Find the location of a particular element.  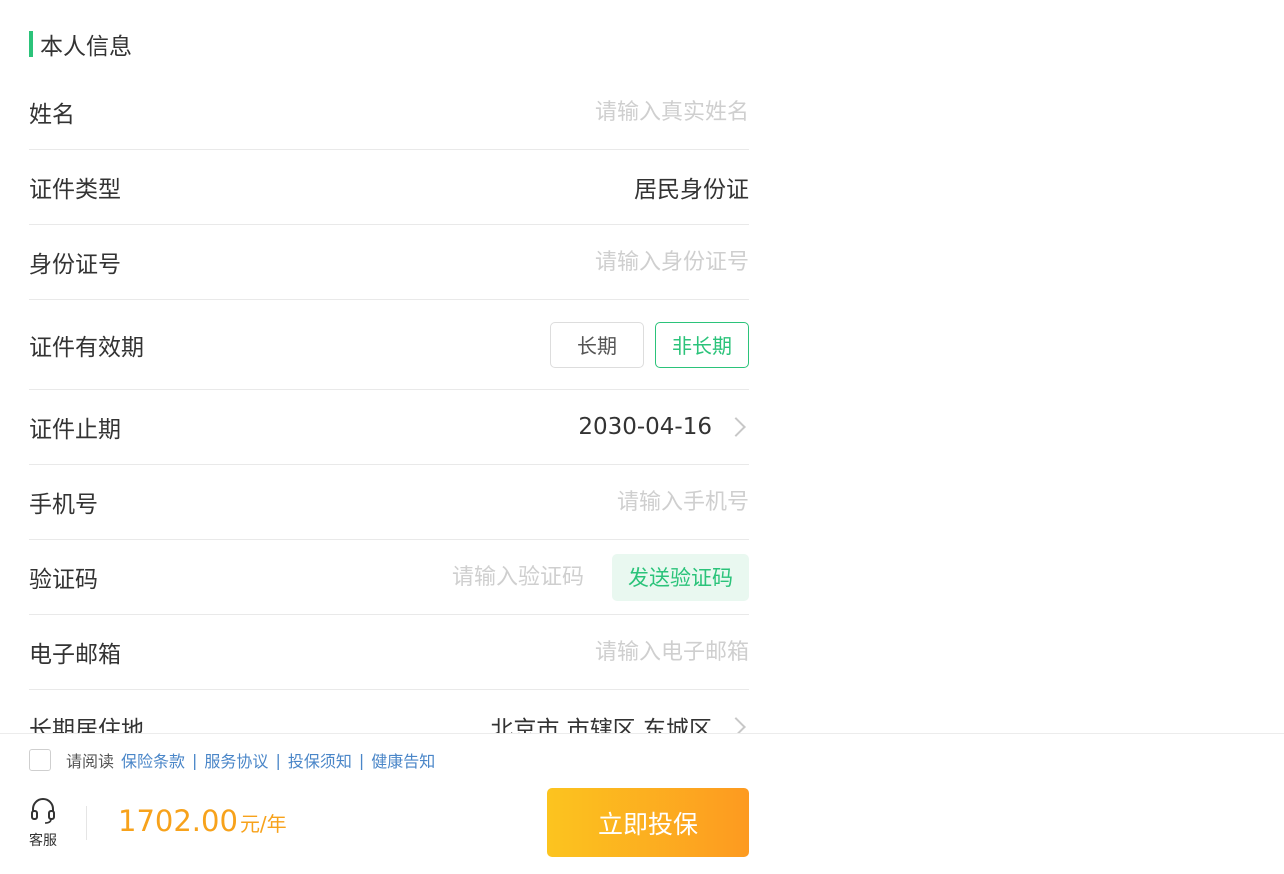

section-title-text: 本人信息 is located at coordinates (86, 47).